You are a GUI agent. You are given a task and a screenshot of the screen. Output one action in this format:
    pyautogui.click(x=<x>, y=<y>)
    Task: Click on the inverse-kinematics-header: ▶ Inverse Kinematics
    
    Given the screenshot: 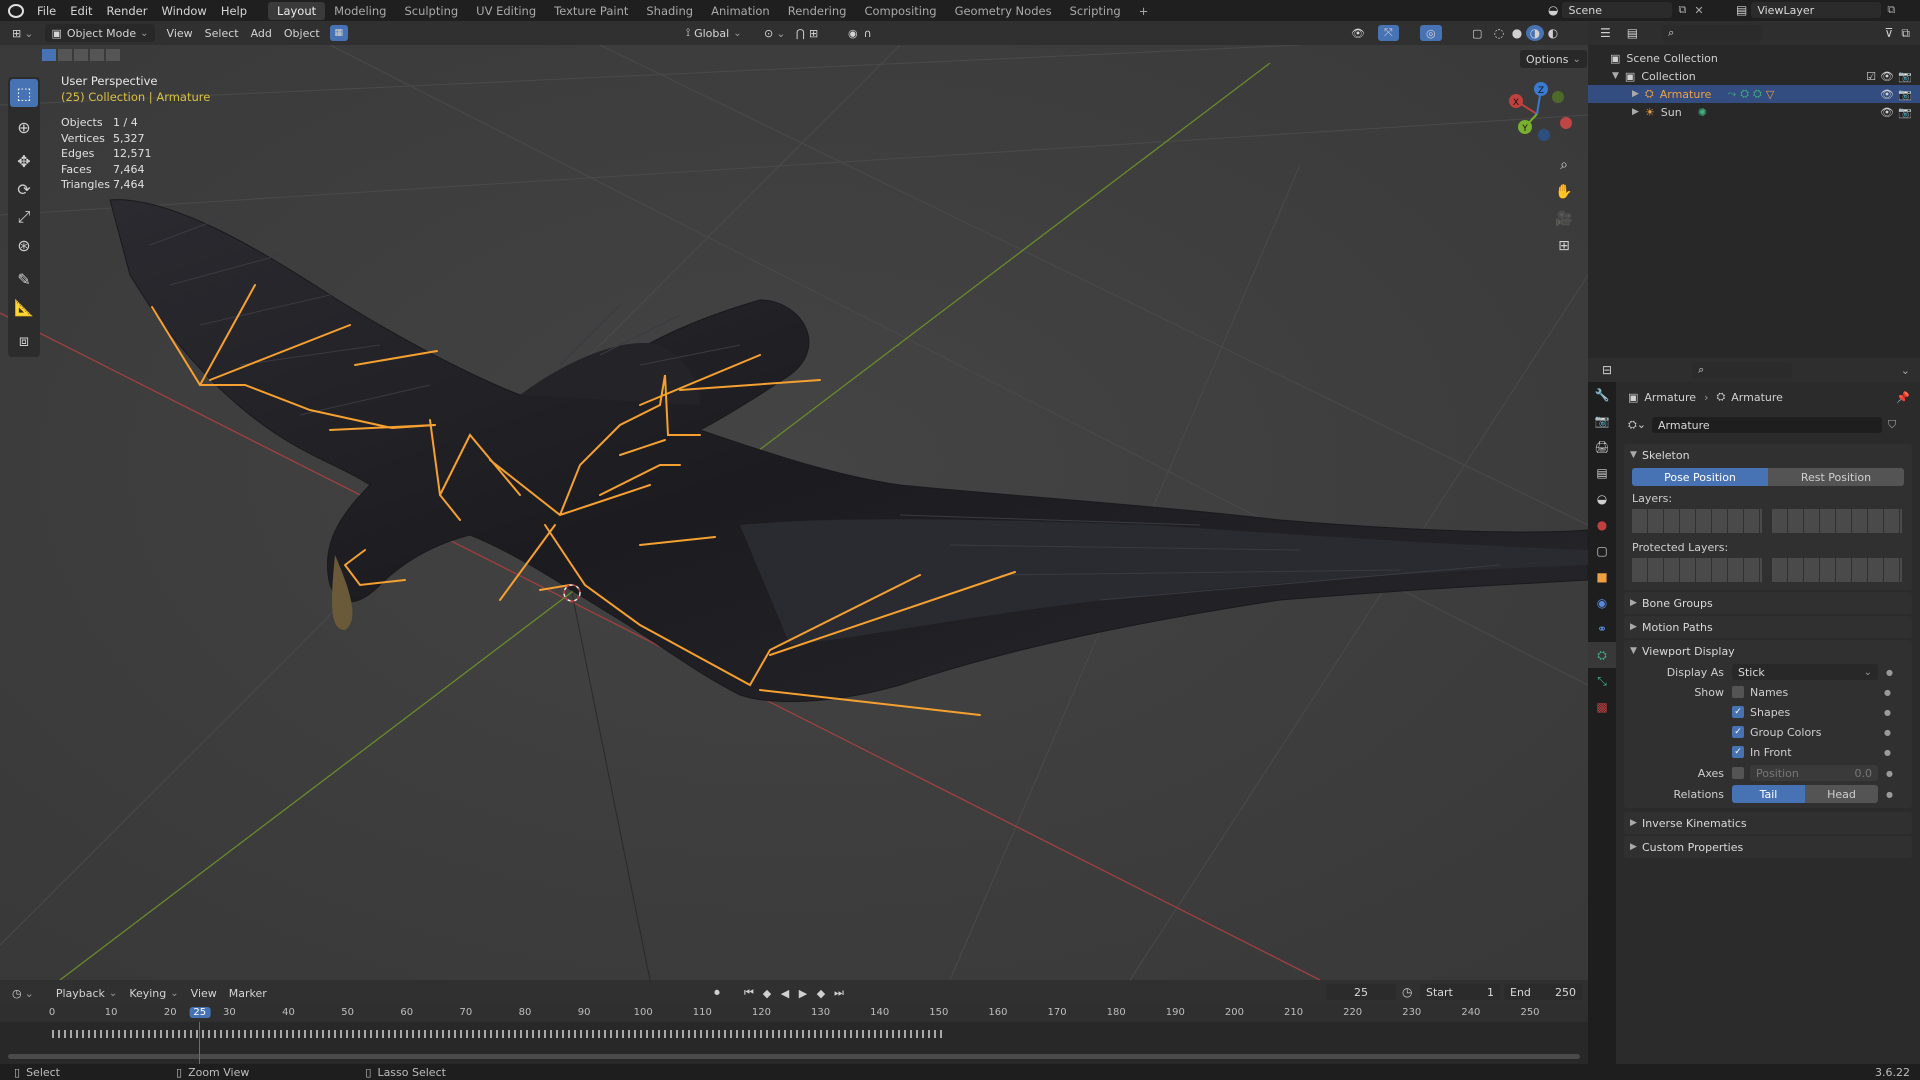 What is the action you would take?
    pyautogui.click(x=1768, y=823)
    